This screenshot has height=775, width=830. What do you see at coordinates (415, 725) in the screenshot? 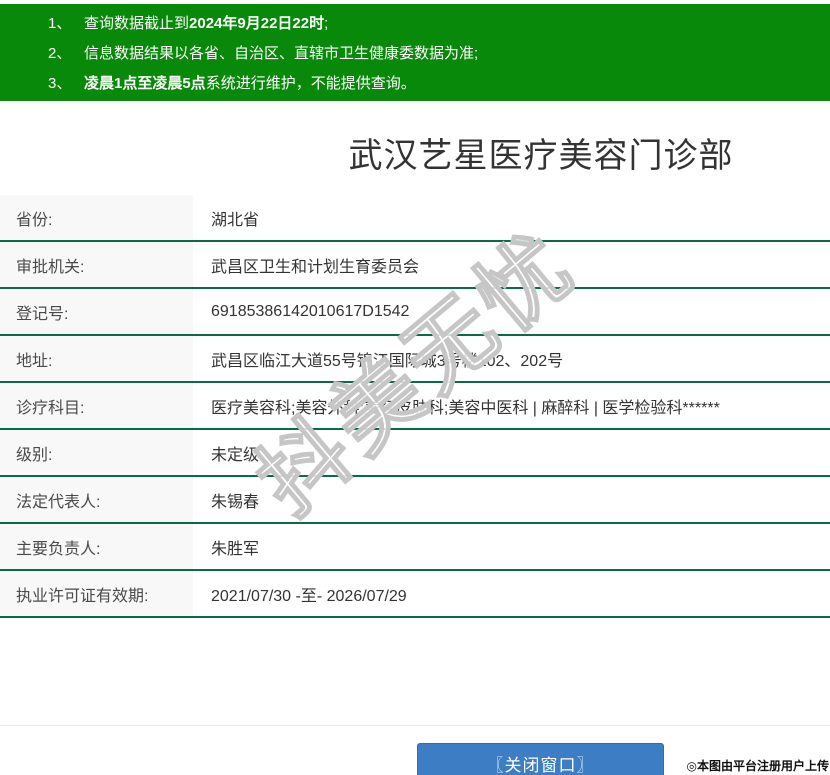
I see `footer-divider` at bounding box center [415, 725].